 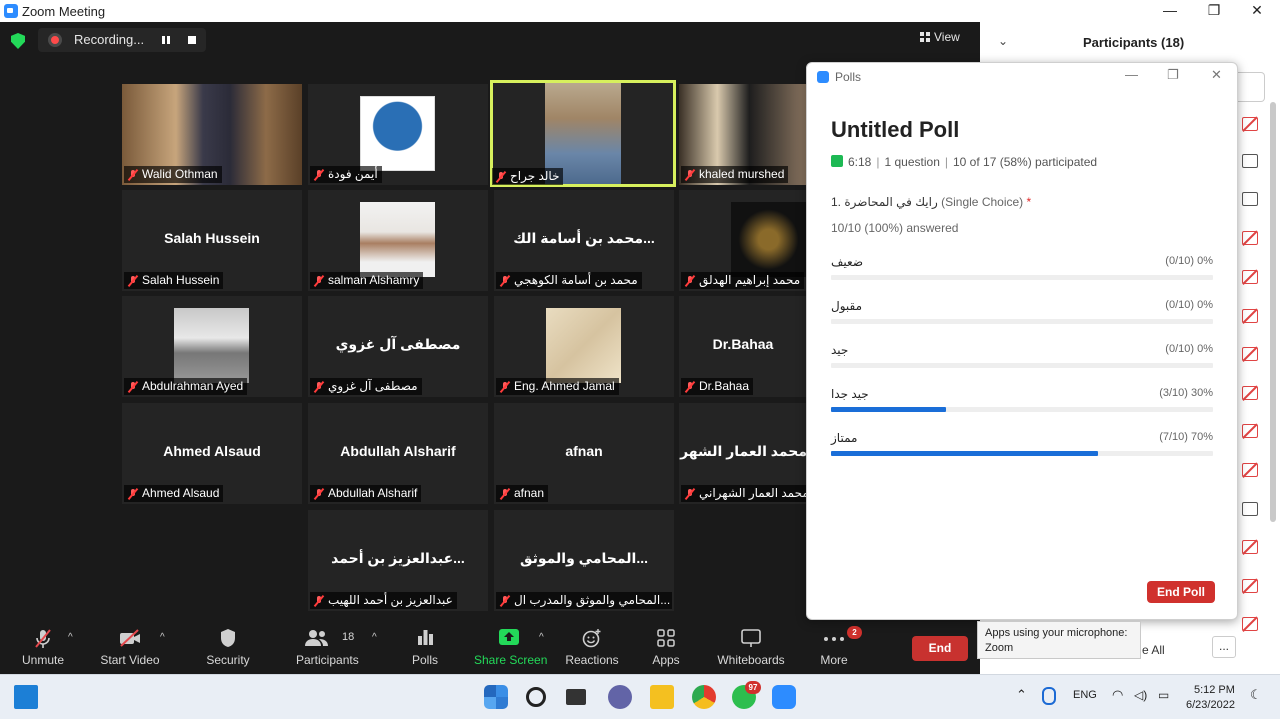 What do you see at coordinates (1216, 75) in the screenshot?
I see `polls-close-button: ✕` at bounding box center [1216, 75].